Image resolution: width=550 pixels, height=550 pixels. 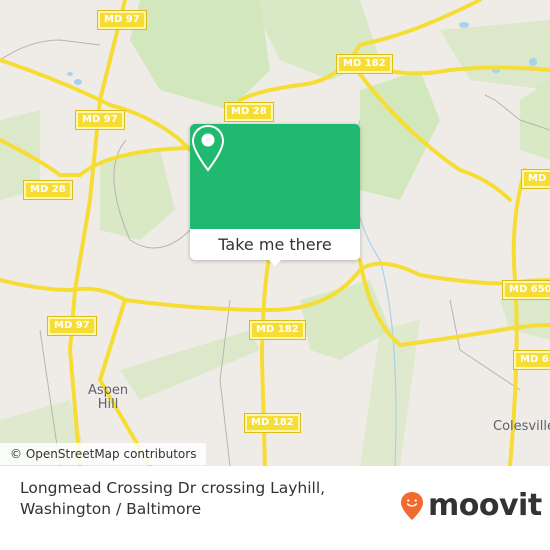 I want to click on location-popup: Take me there, so click(x=275, y=195).